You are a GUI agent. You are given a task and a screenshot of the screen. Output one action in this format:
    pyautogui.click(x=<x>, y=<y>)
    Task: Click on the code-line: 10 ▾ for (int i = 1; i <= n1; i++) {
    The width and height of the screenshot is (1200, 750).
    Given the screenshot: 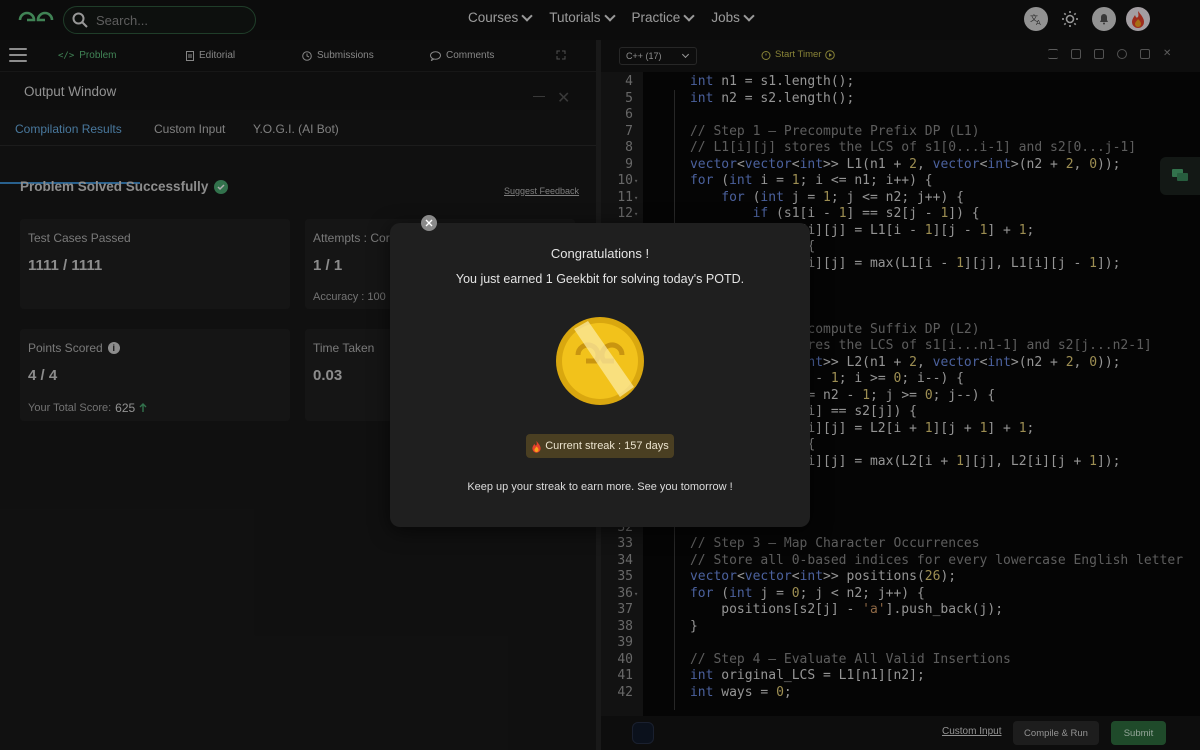 What is the action you would take?
    pyautogui.click(x=900, y=181)
    